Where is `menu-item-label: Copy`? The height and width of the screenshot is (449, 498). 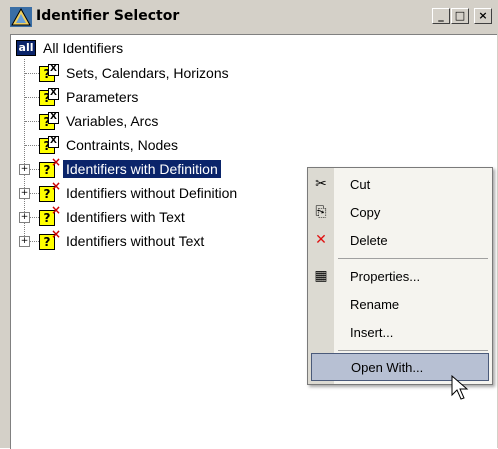
menu-item-label: Copy is located at coordinates (365, 212).